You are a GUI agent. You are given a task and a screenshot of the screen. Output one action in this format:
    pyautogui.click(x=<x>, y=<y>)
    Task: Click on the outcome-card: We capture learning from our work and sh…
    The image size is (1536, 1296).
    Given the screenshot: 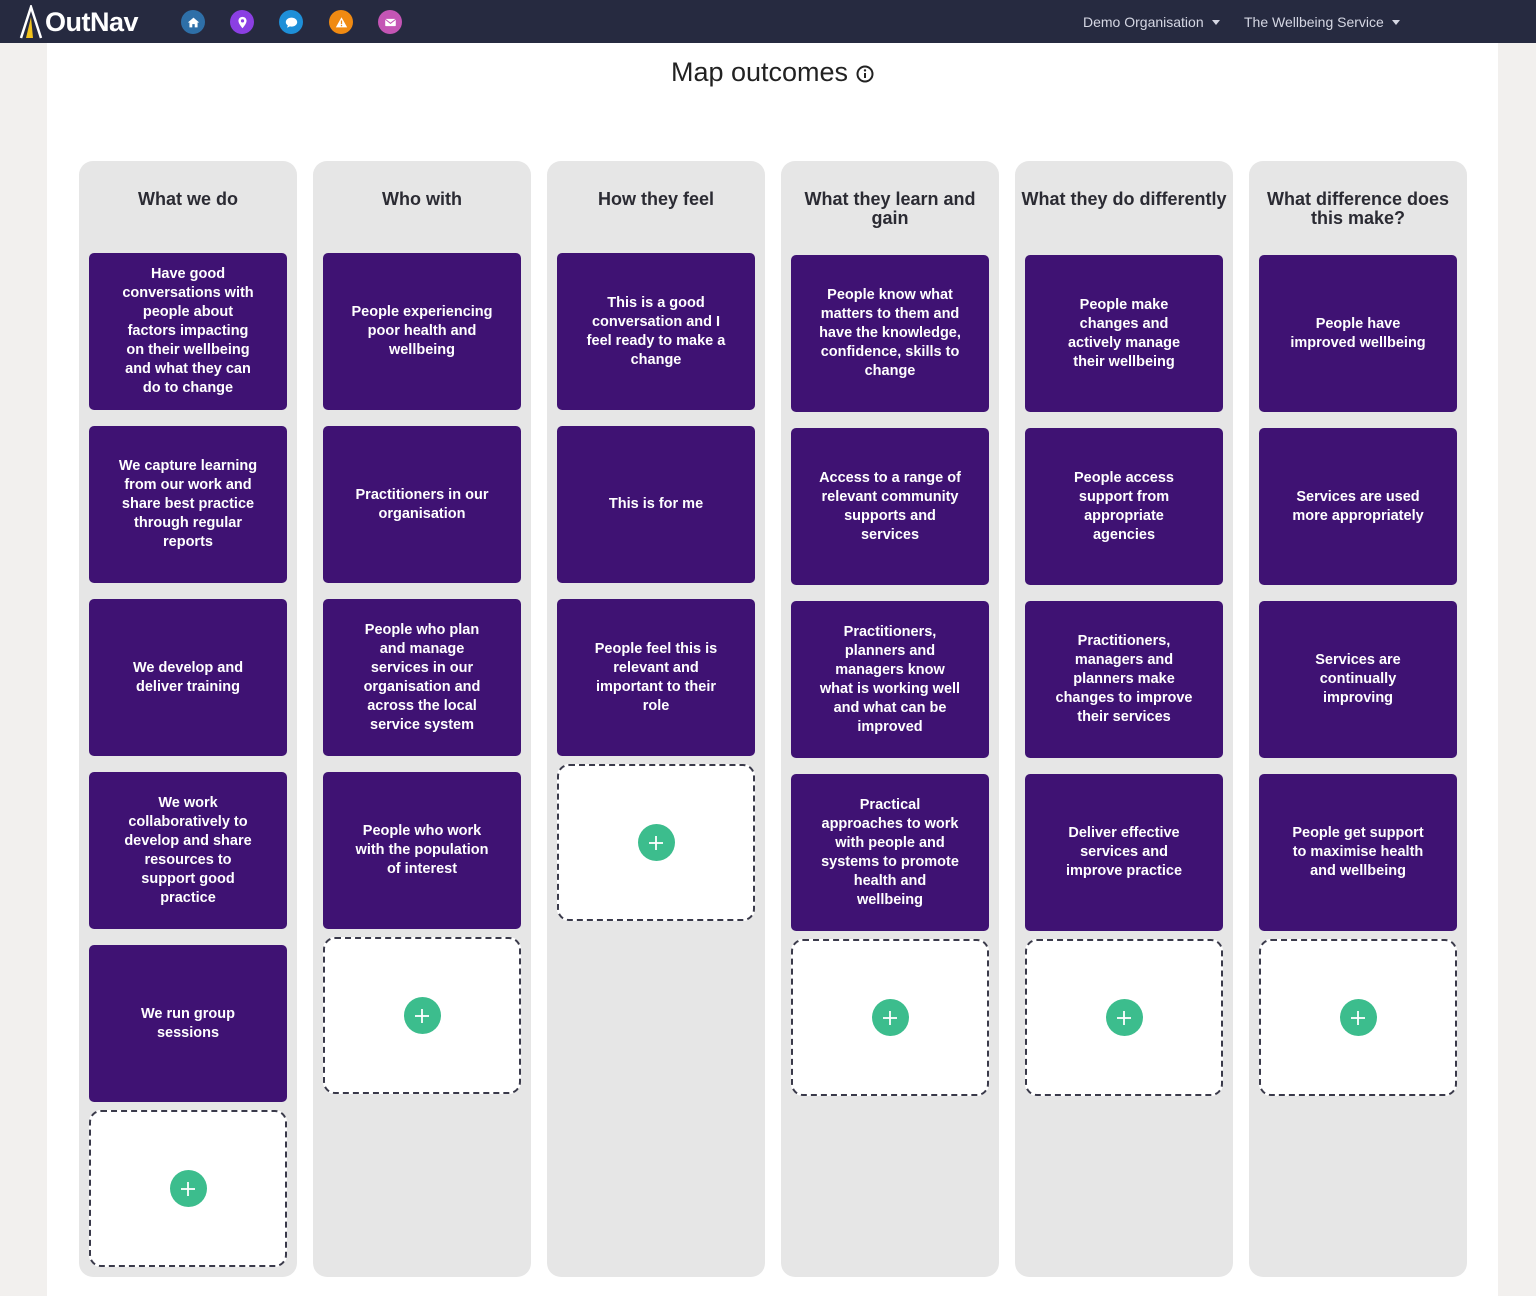 What is the action you would take?
    pyautogui.click(x=188, y=504)
    